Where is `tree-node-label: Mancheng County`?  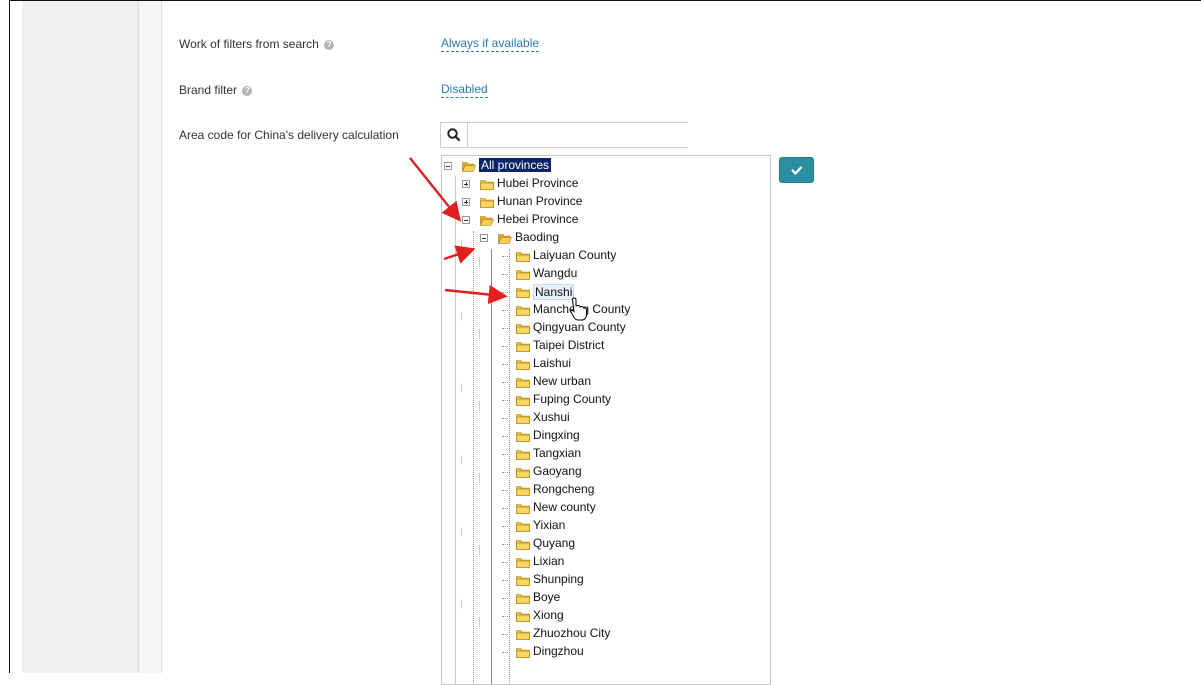
tree-node-label: Mancheng County is located at coordinates (582, 309).